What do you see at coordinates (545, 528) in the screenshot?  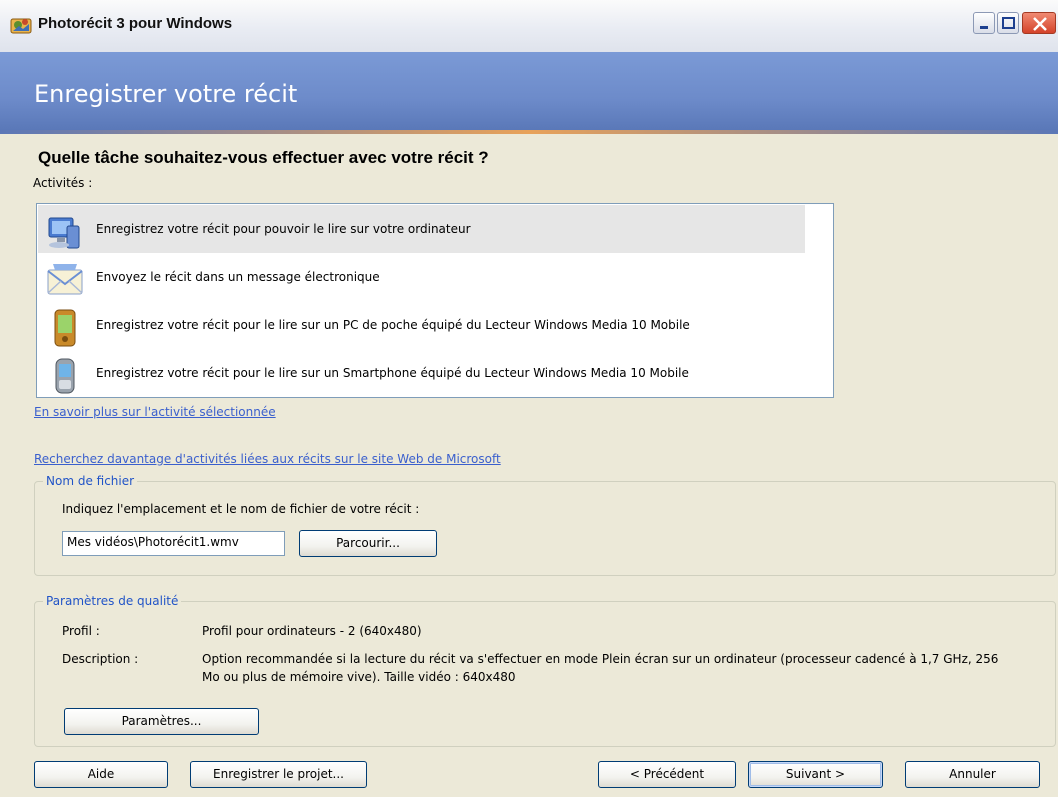 I see `file-name-group` at bounding box center [545, 528].